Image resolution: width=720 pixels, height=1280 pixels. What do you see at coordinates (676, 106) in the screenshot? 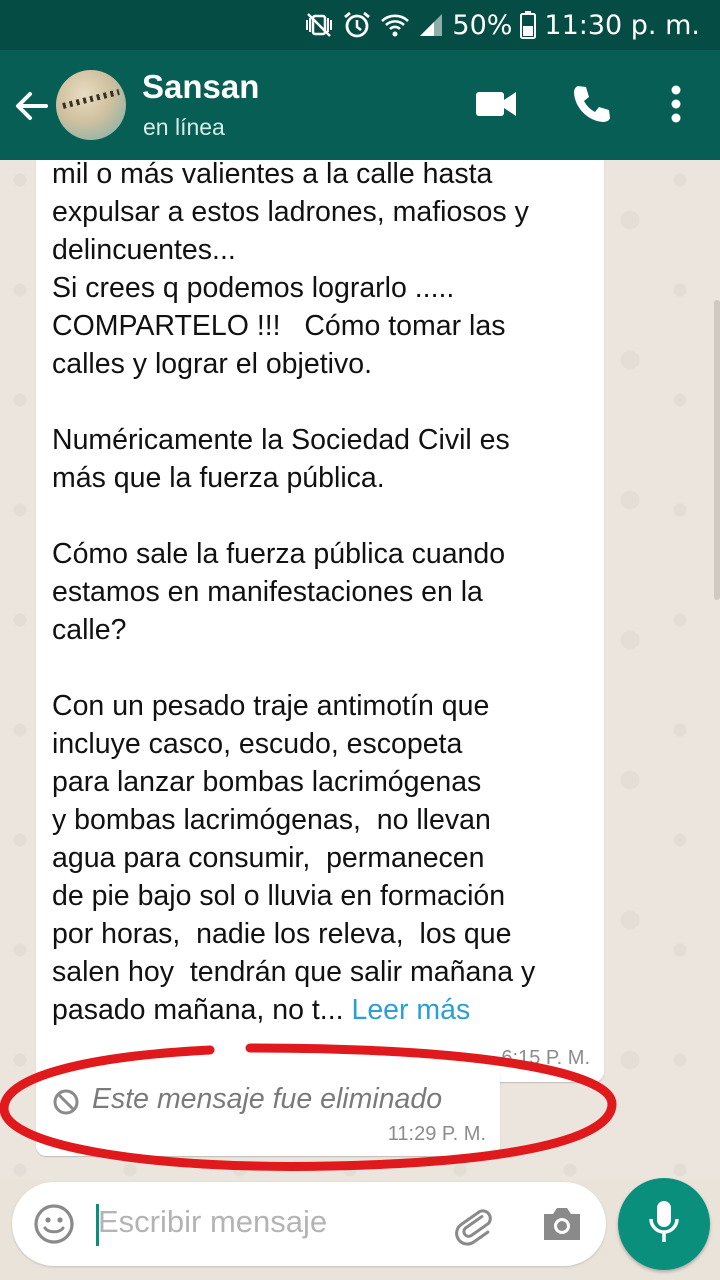
I see `more-options-icon` at bounding box center [676, 106].